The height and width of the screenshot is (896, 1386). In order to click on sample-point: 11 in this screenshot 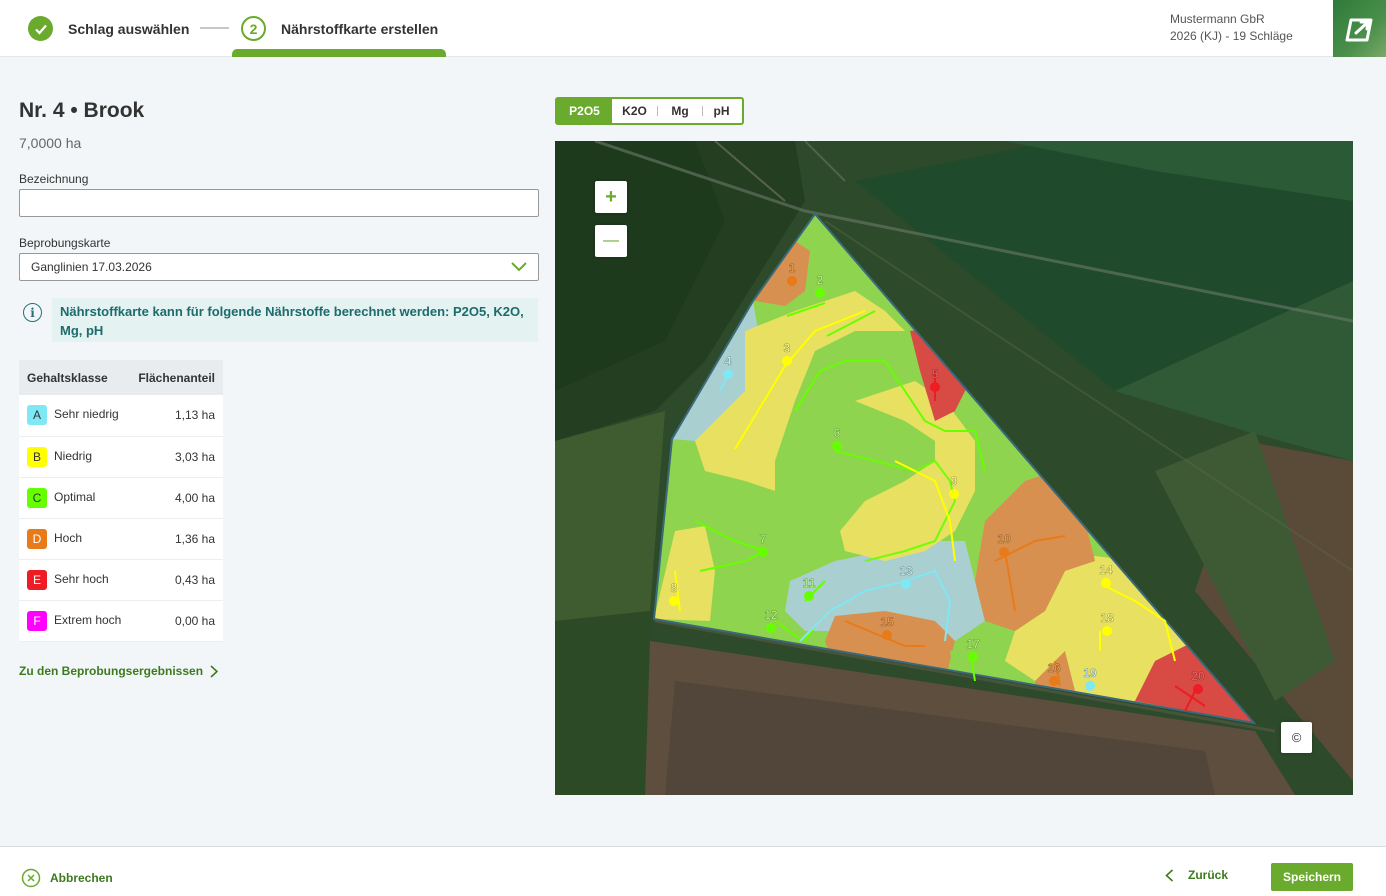, I will do `click(809, 588)`.